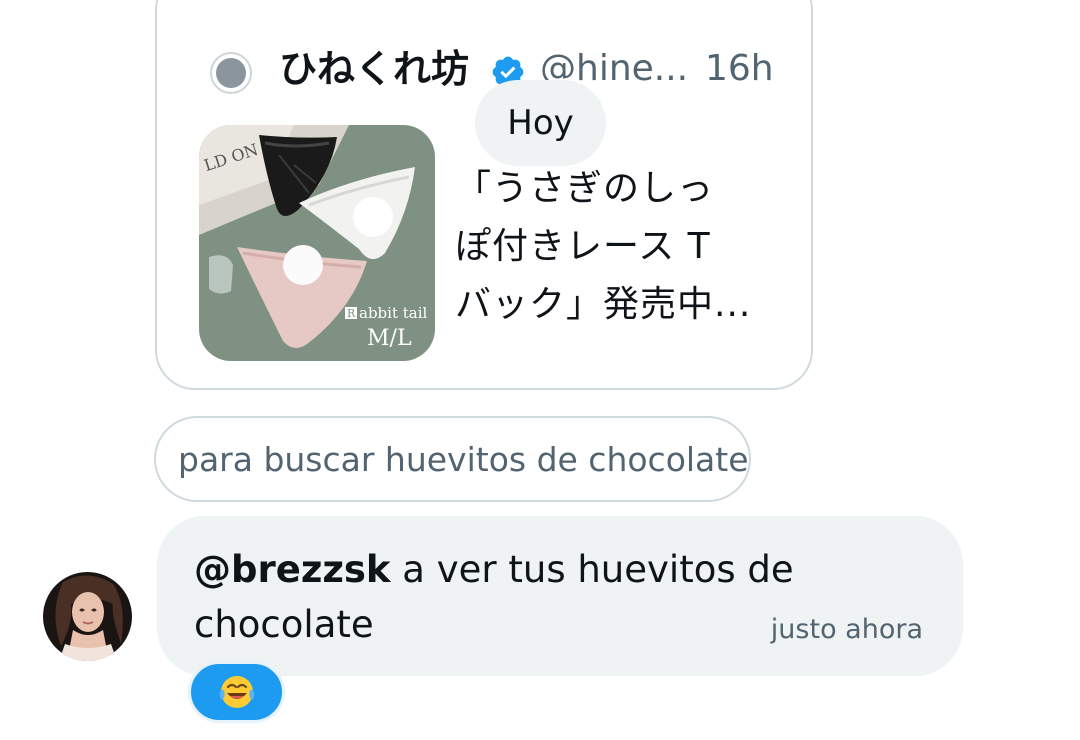 This screenshot has width=1080, height=740. I want to click on message-text-part: chocolate, so click(284, 624).